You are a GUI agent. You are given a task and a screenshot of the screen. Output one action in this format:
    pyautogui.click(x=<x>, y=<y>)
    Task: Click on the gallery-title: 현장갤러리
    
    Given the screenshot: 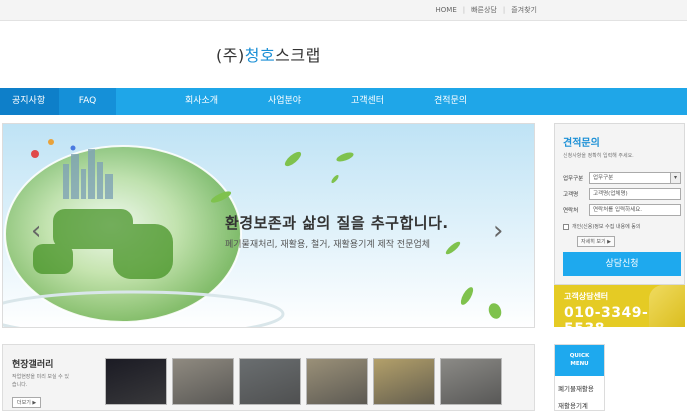 What is the action you would take?
    pyautogui.click(x=33, y=365)
    